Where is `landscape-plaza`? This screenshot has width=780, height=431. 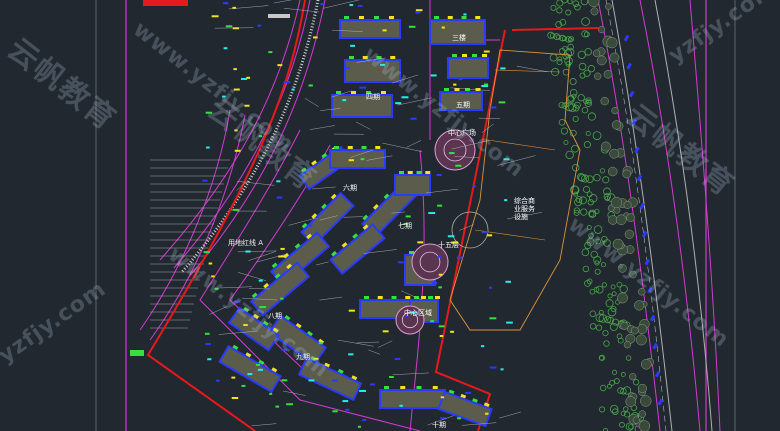
landscape-plaza is located at coordinates (410, 320).